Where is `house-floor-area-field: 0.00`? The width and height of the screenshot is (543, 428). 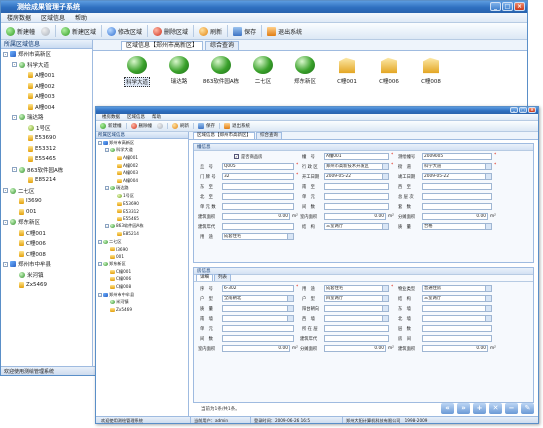
house-floor-area-field: 0.00 is located at coordinates (455, 348).